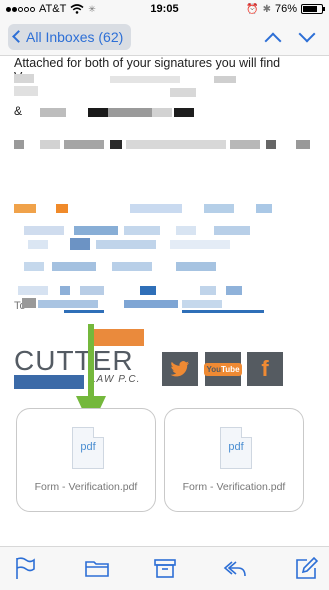  What do you see at coordinates (164, 38) in the screenshot?
I see `mail-navigation-bar: All Inboxes (62)` at bounding box center [164, 38].